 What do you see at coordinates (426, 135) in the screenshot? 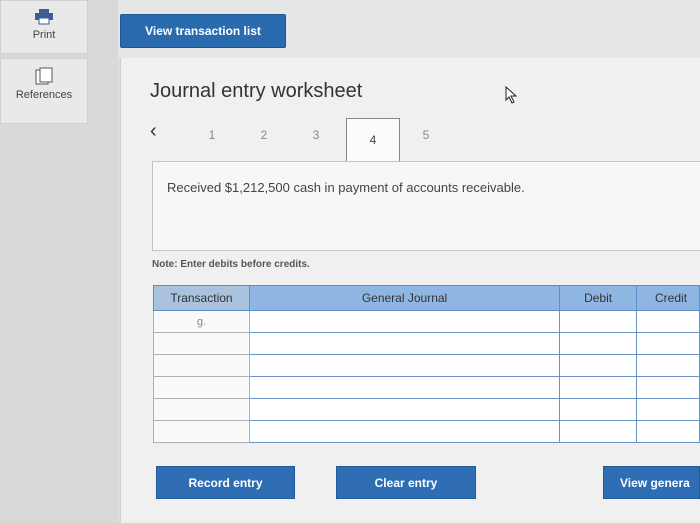
I see `page-5-tab: 5` at bounding box center [426, 135].